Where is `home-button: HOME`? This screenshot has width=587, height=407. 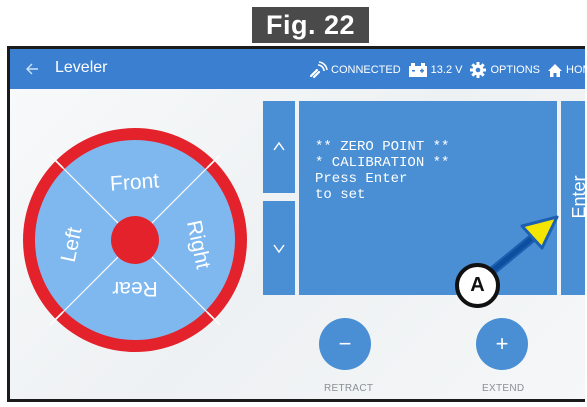 home-button: HOME is located at coordinates (566, 70).